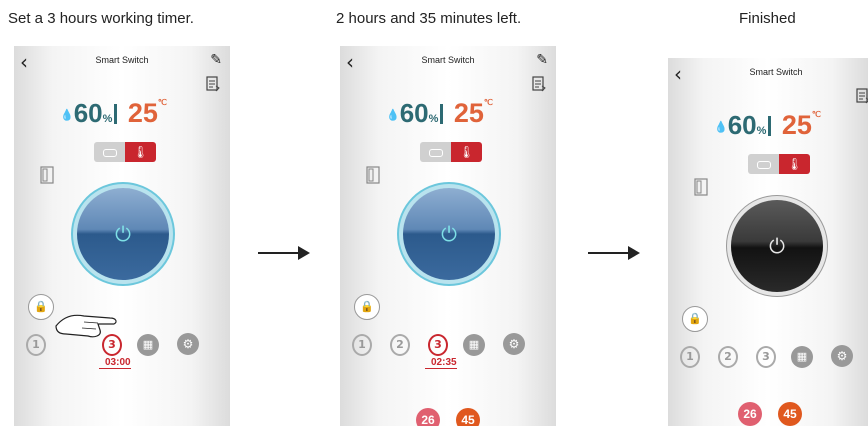 Image resolution: width=868 pixels, height=430 pixels. Describe the element at coordinates (101, 18) in the screenshot. I see `step-1-caption: Set a 3 hours working timer.` at that location.